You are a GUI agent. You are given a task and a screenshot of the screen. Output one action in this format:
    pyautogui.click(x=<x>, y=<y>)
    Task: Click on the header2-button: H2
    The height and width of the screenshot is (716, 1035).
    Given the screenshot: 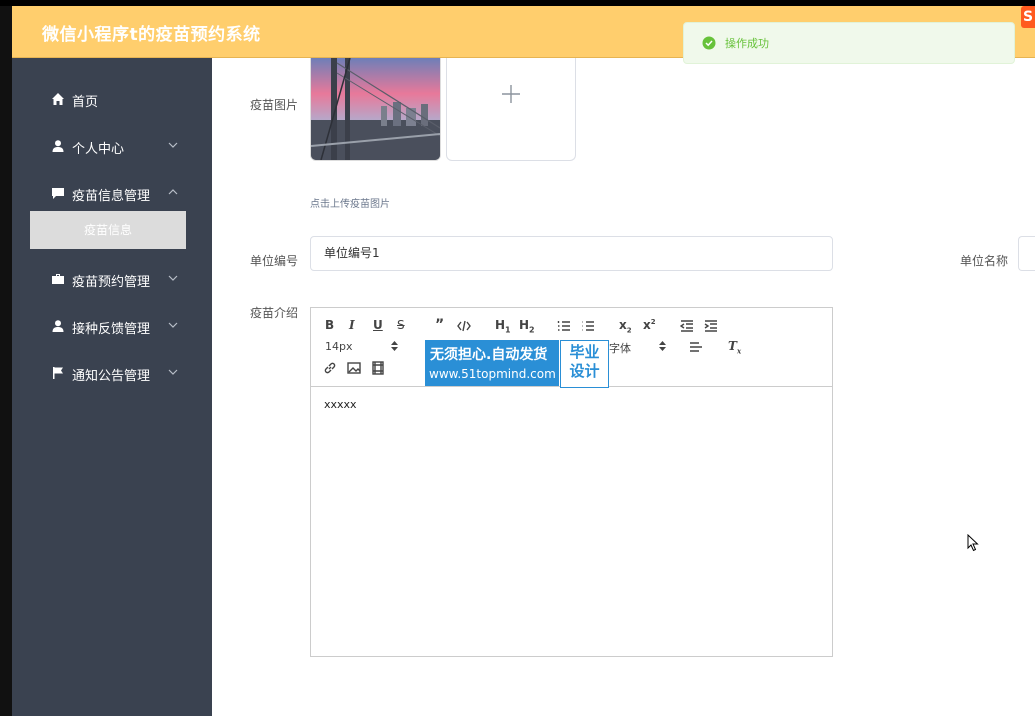 What is the action you would take?
    pyautogui.click(x=527, y=326)
    